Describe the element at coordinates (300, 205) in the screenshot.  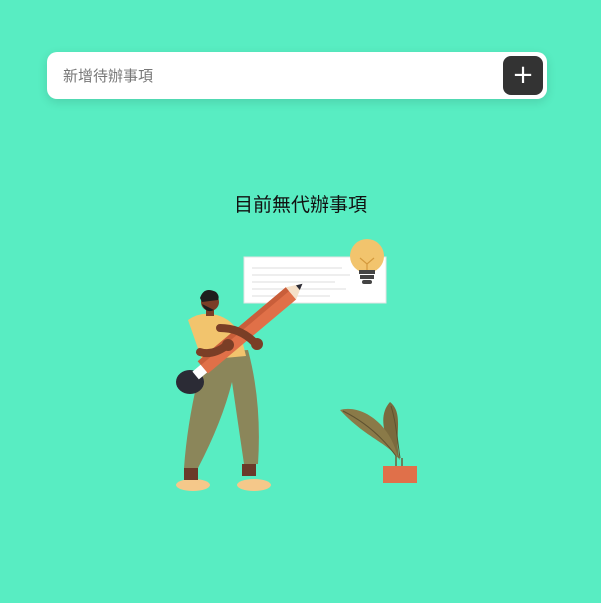
I see `empty-state-message: 目前無代辦事項` at that location.